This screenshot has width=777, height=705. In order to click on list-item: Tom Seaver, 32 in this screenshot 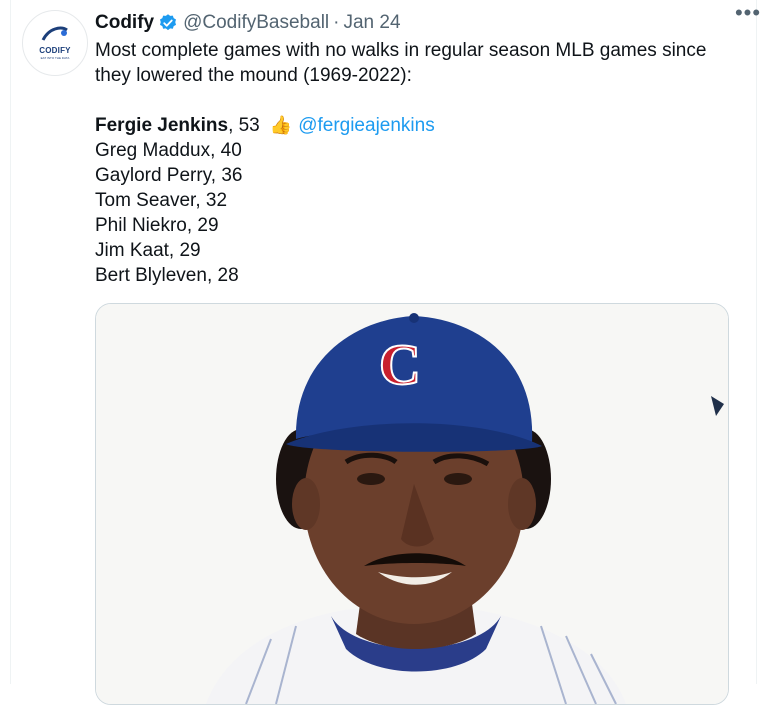, I will do `click(161, 200)`.